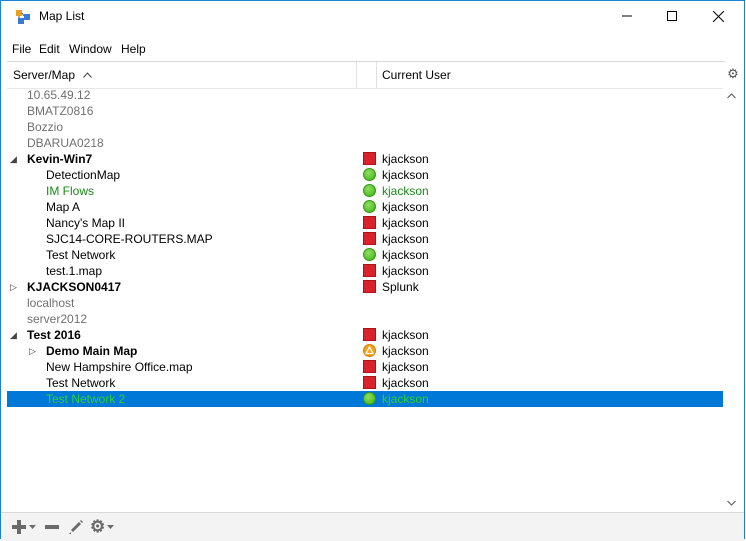 This screenshot has height=541, width=746. What do you see at coordinates (366, 75) in the screenshot?
I see `column-header: Server/Map Current User` at bounding box center [366, 75].